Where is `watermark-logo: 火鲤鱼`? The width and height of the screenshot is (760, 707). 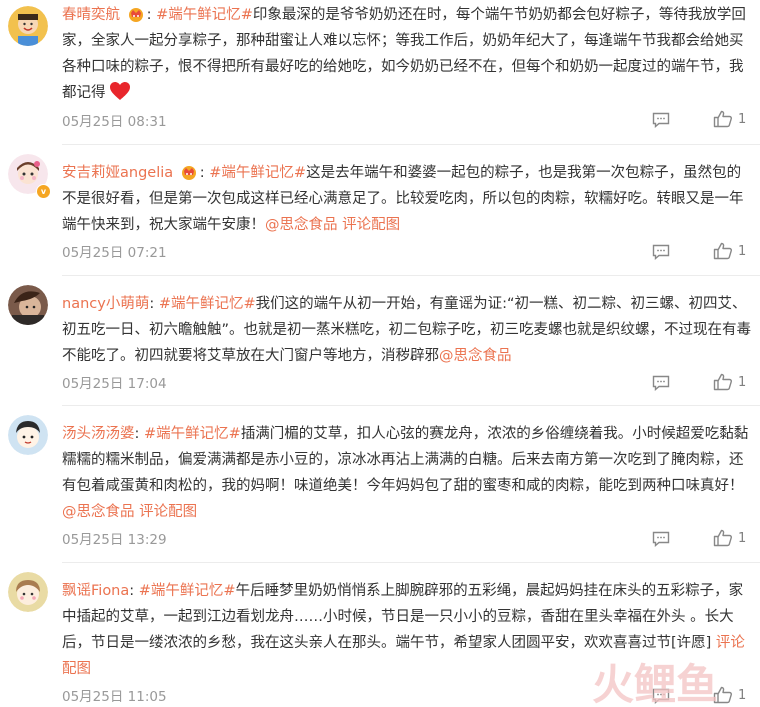
watermark-logo: 火鲤鱼 is located at coordinates (655, 683).